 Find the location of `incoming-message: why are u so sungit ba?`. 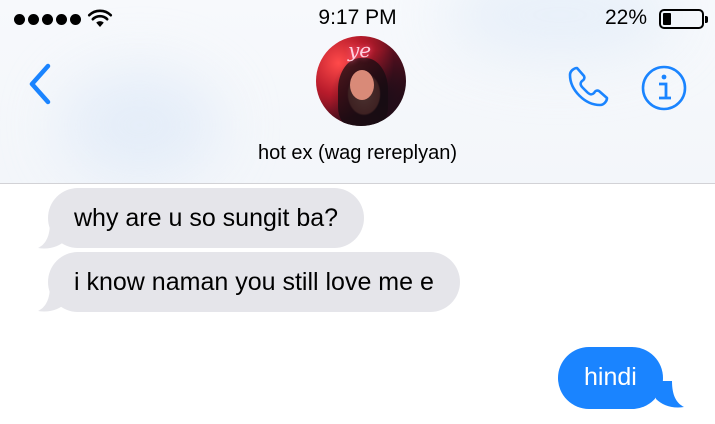

incoming-message: why are u so sungit ba? is located at coordinates (206, 218).